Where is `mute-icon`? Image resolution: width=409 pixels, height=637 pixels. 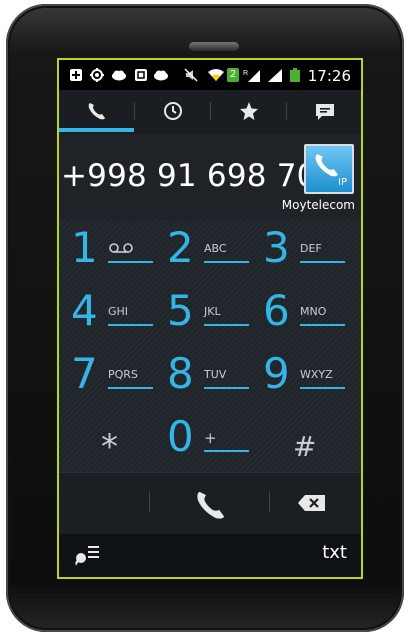 mute-icon is located at coordinates (191, 75).